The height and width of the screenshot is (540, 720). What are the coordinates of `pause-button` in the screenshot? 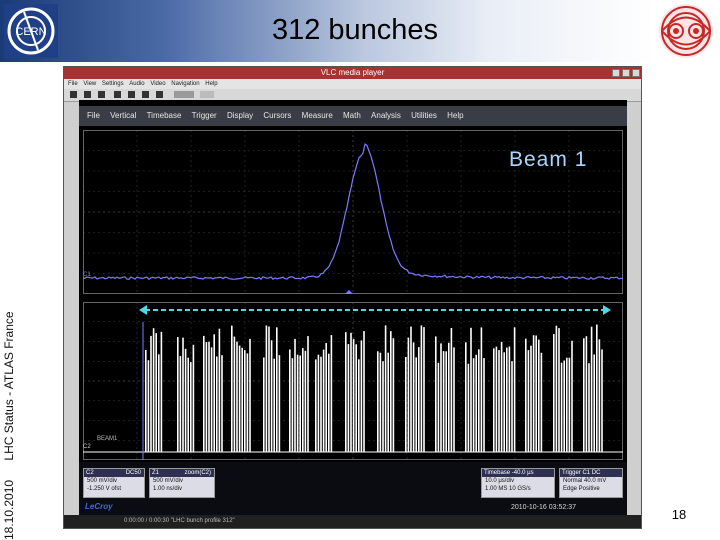 It's located at (101, 94).